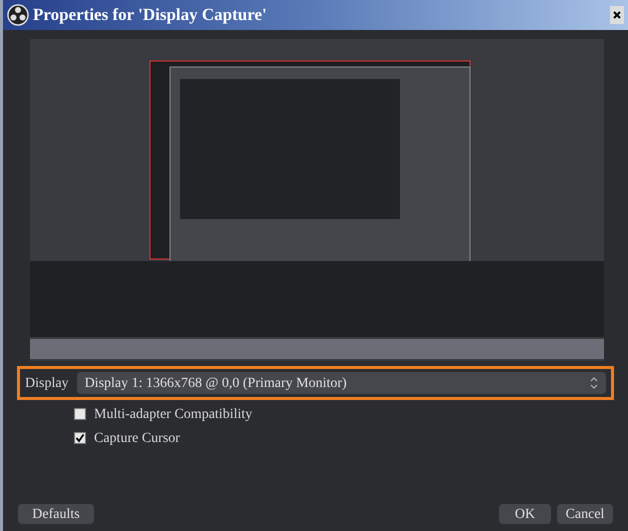  What do you see at coordinates (351, 438) in the screenshot?
I see `option-checkbox: Capture Cursor` at bounding box center [351, 438].